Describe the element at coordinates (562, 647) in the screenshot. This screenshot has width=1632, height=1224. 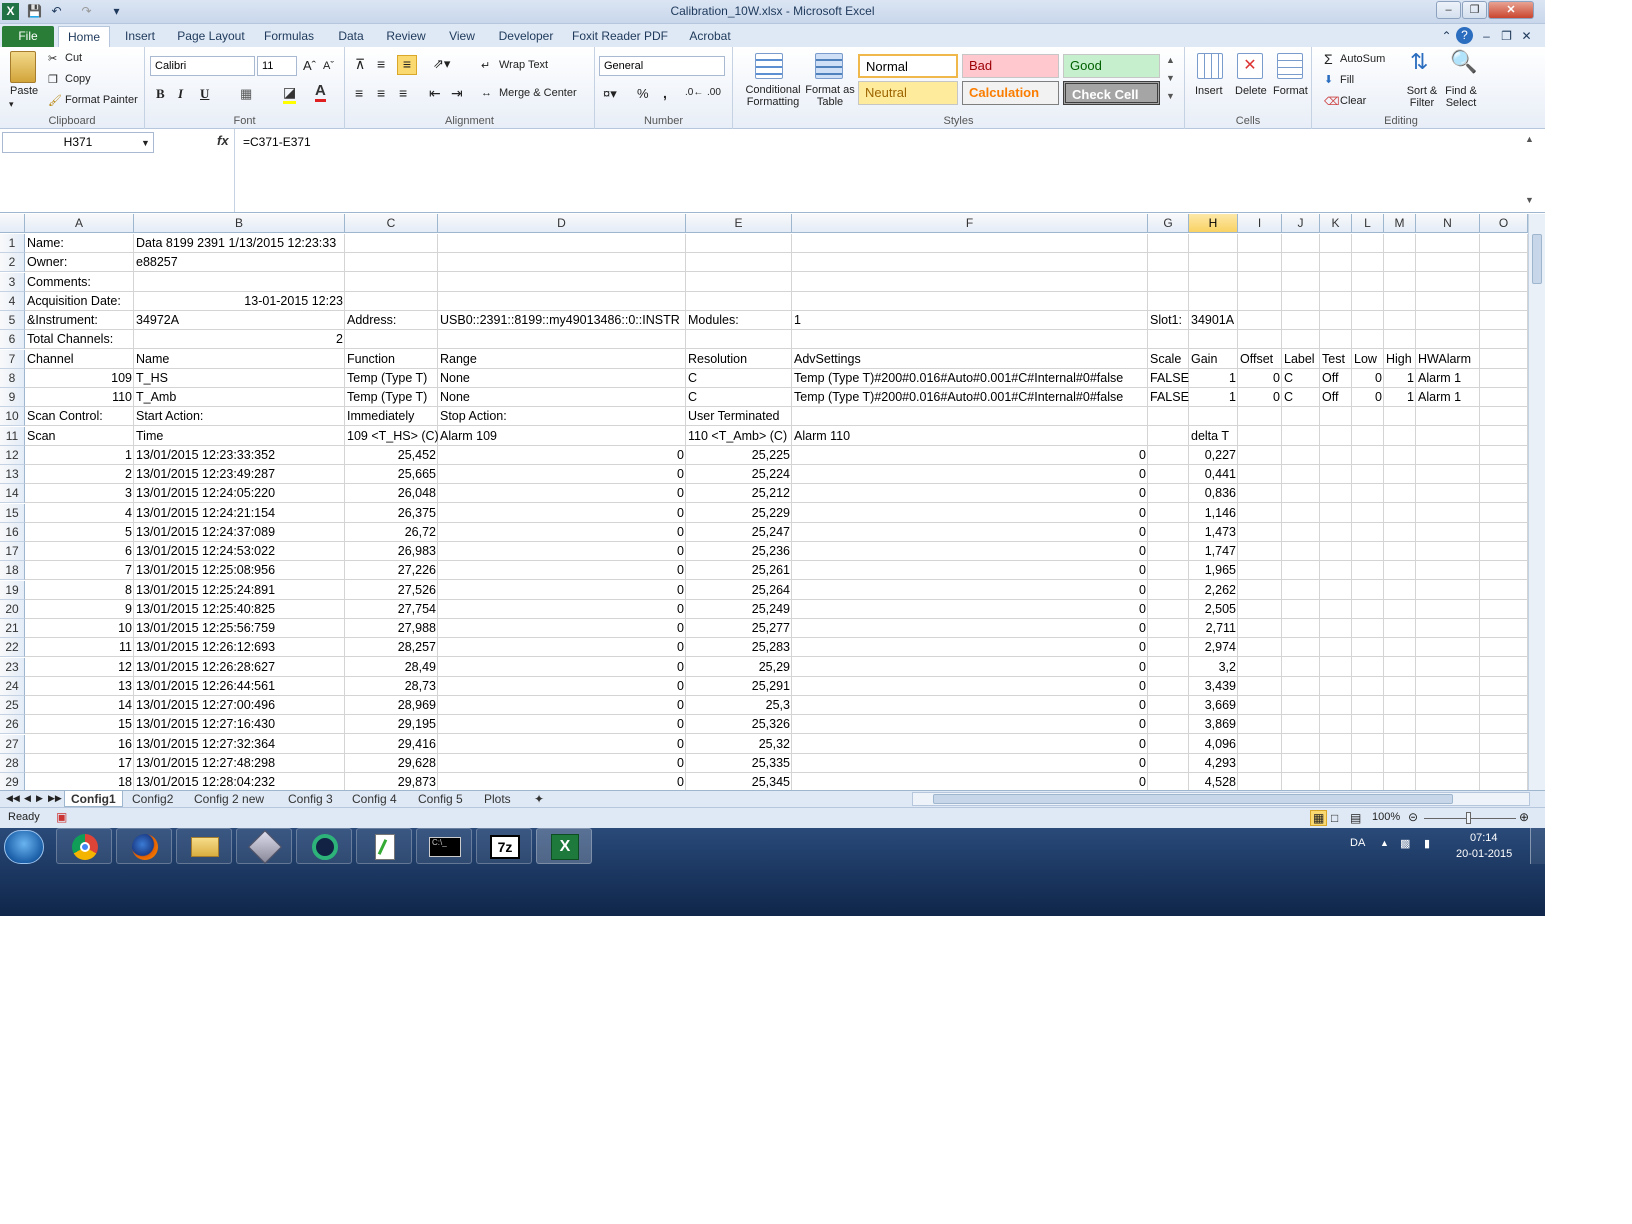
I see `cell-d22: 0` at that location.